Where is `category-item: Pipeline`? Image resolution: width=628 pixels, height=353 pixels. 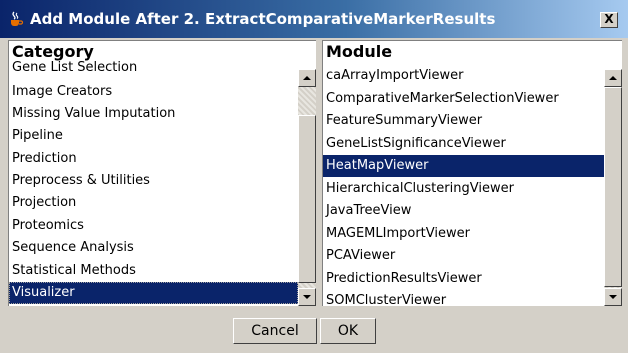
category-item: Pipeline is located at coordinates (153, 136).